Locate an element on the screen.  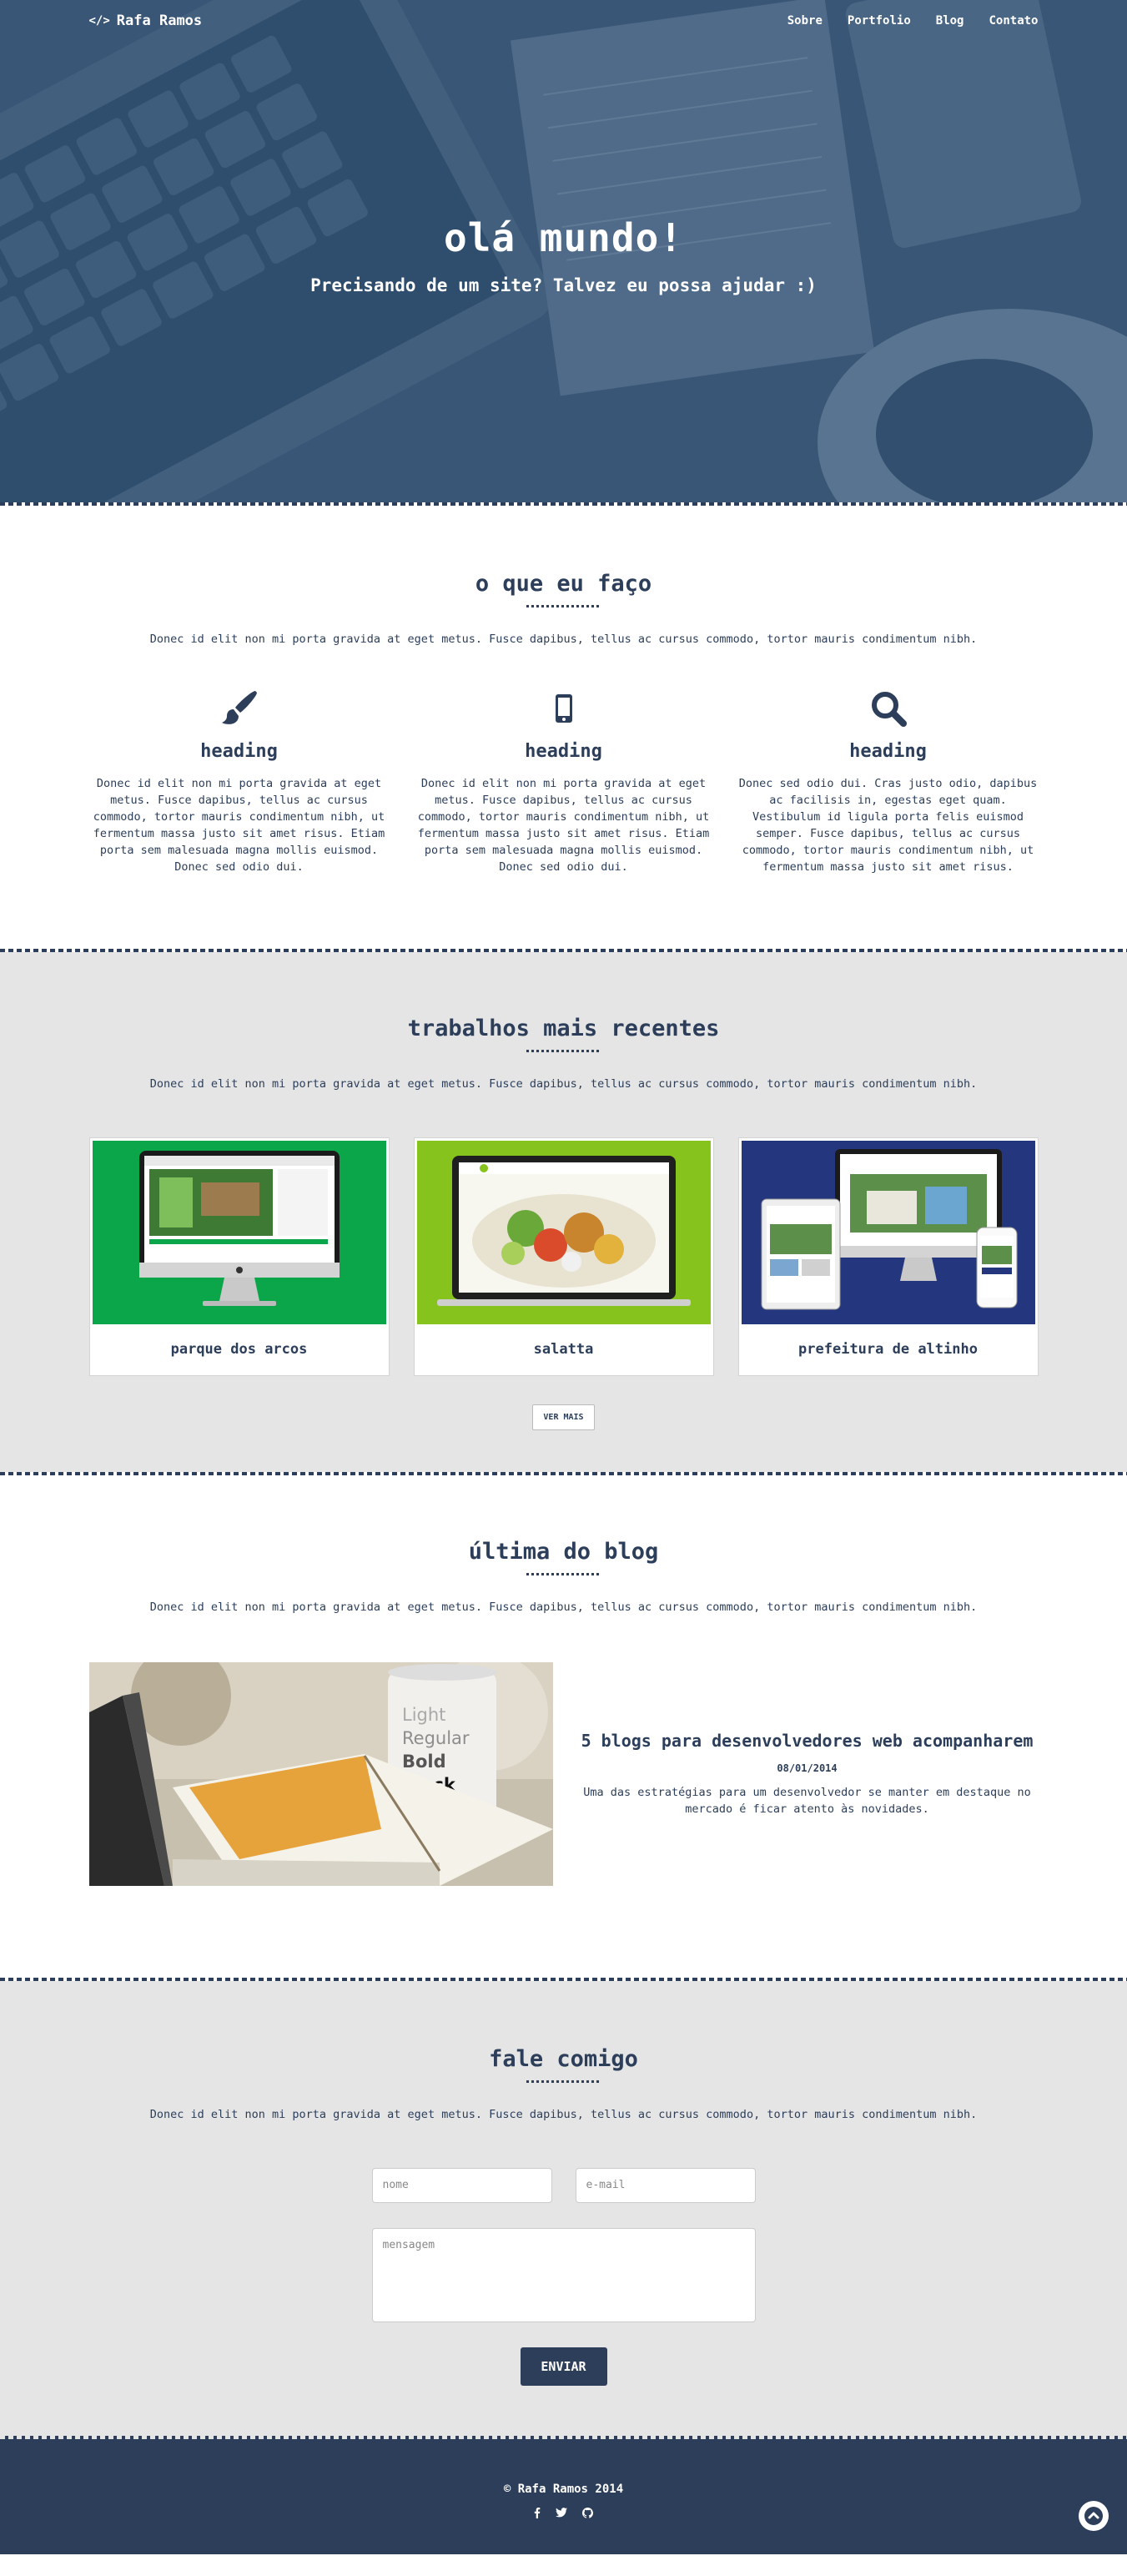
portfolio-card-prefeitura-de-altinho: prefeitura de altinho is located at coordinates (888, 1256).